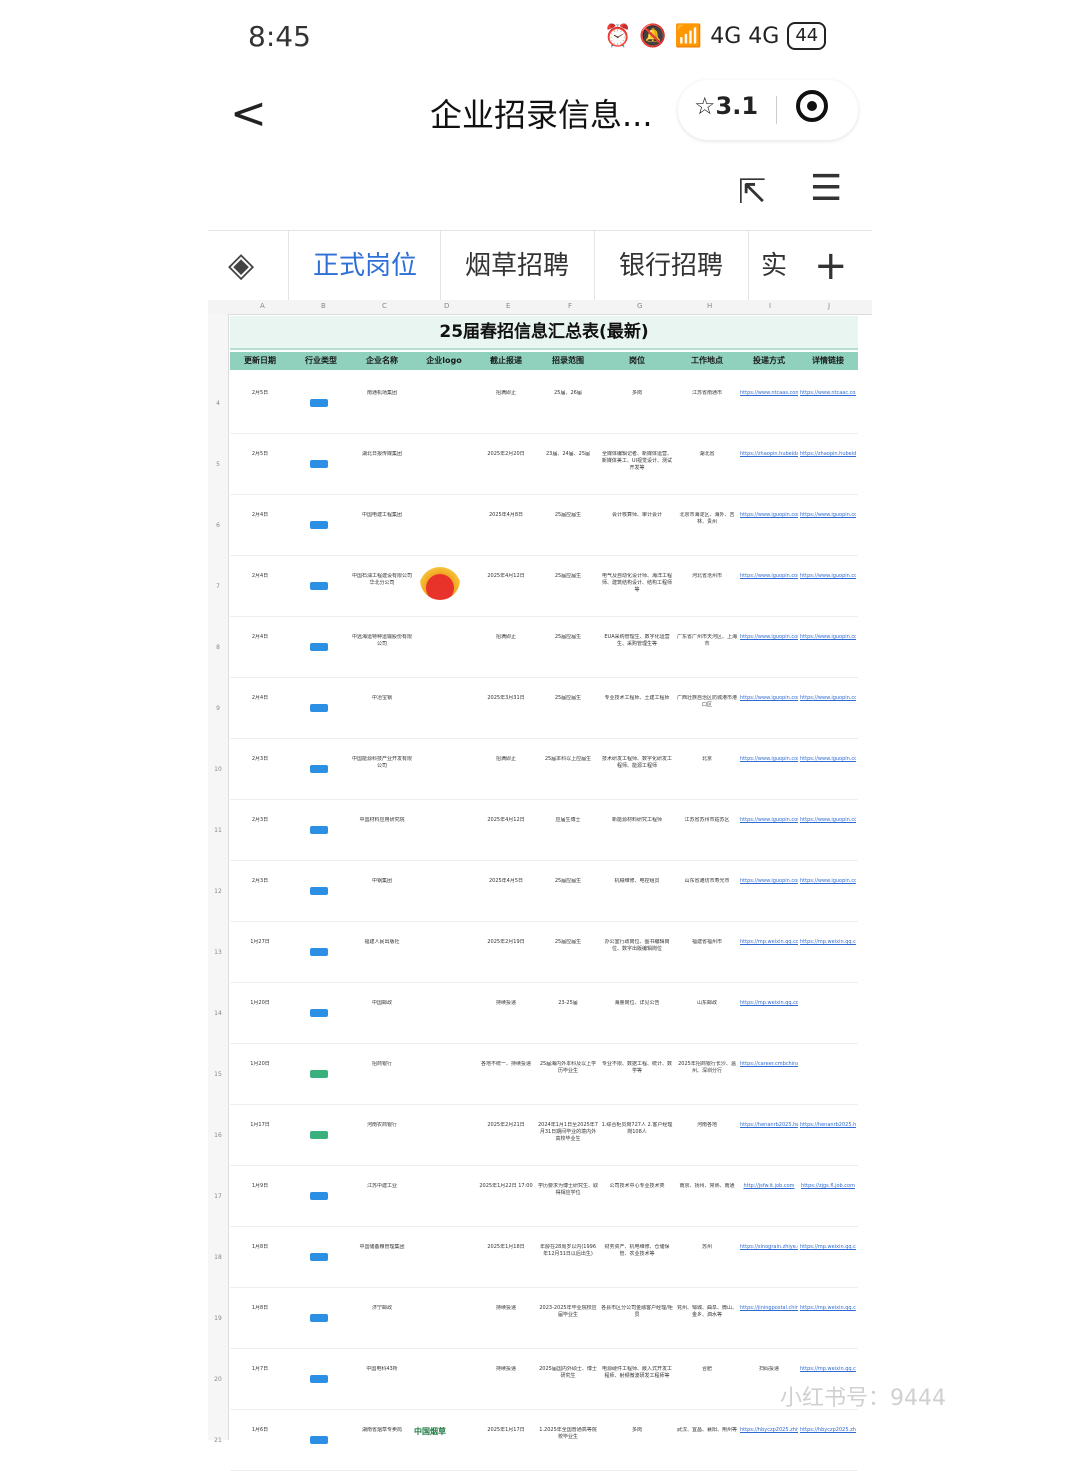 The image size is (1080, 1471). What do you see at coordinates (568, 1189) in the screenshot?
I see `cell-scope: 学历要求为博士研究生、取得相应学位` at bounding box center [568, 1189].